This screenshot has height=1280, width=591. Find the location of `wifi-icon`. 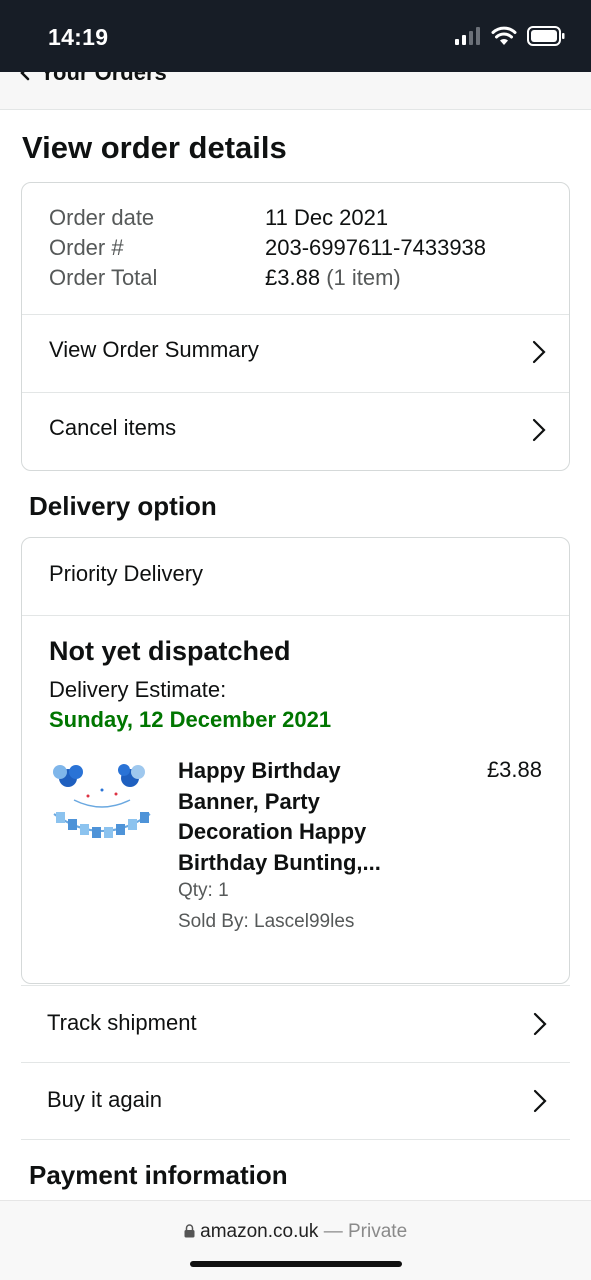

wifi-icon is located at coordinates (504, 35).